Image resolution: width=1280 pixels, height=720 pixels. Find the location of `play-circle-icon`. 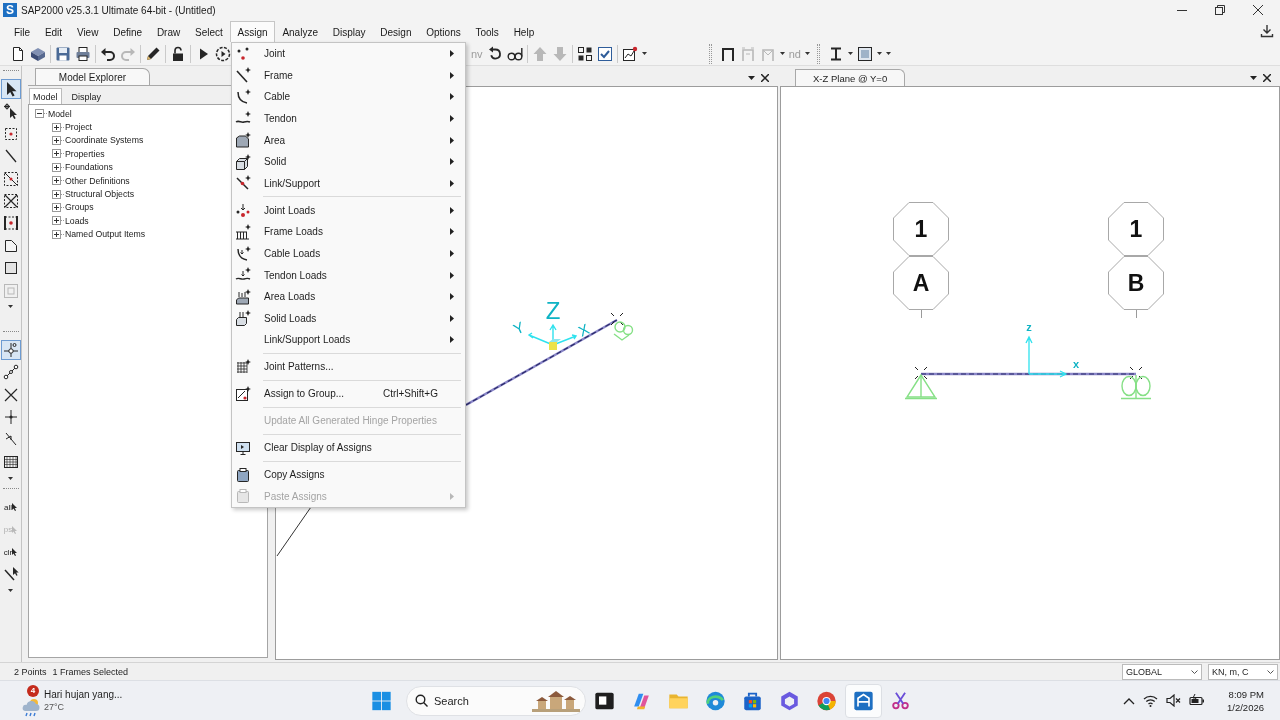

play-circle-icon is located at coordinates (223, 53).